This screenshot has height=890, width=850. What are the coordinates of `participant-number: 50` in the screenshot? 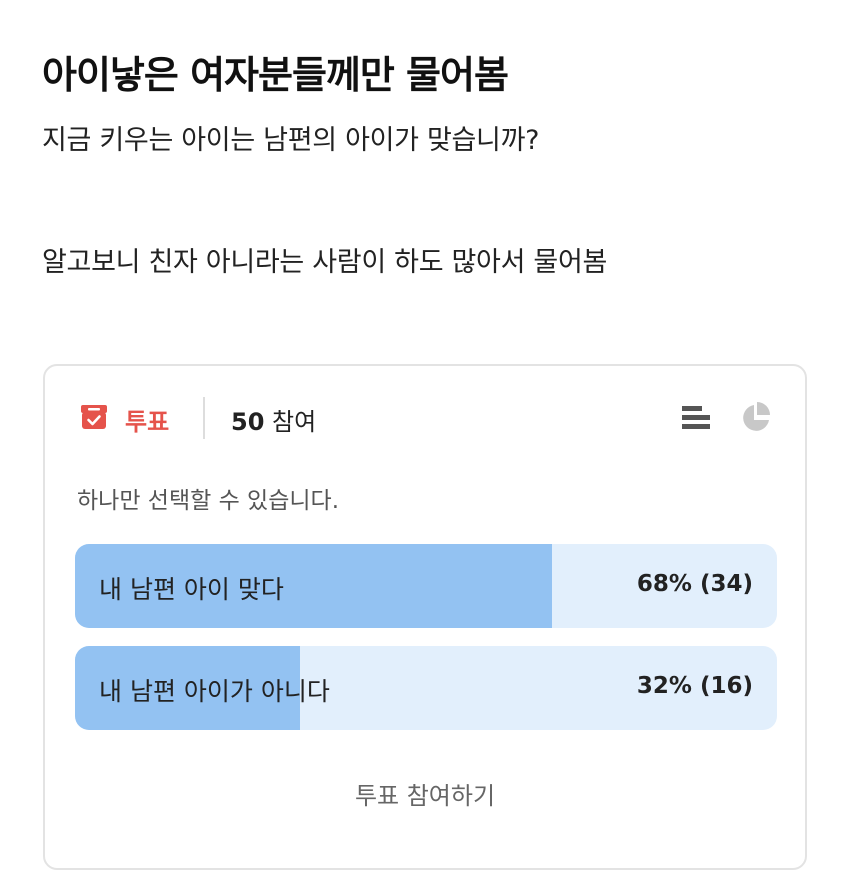 It's located at (248, 422).